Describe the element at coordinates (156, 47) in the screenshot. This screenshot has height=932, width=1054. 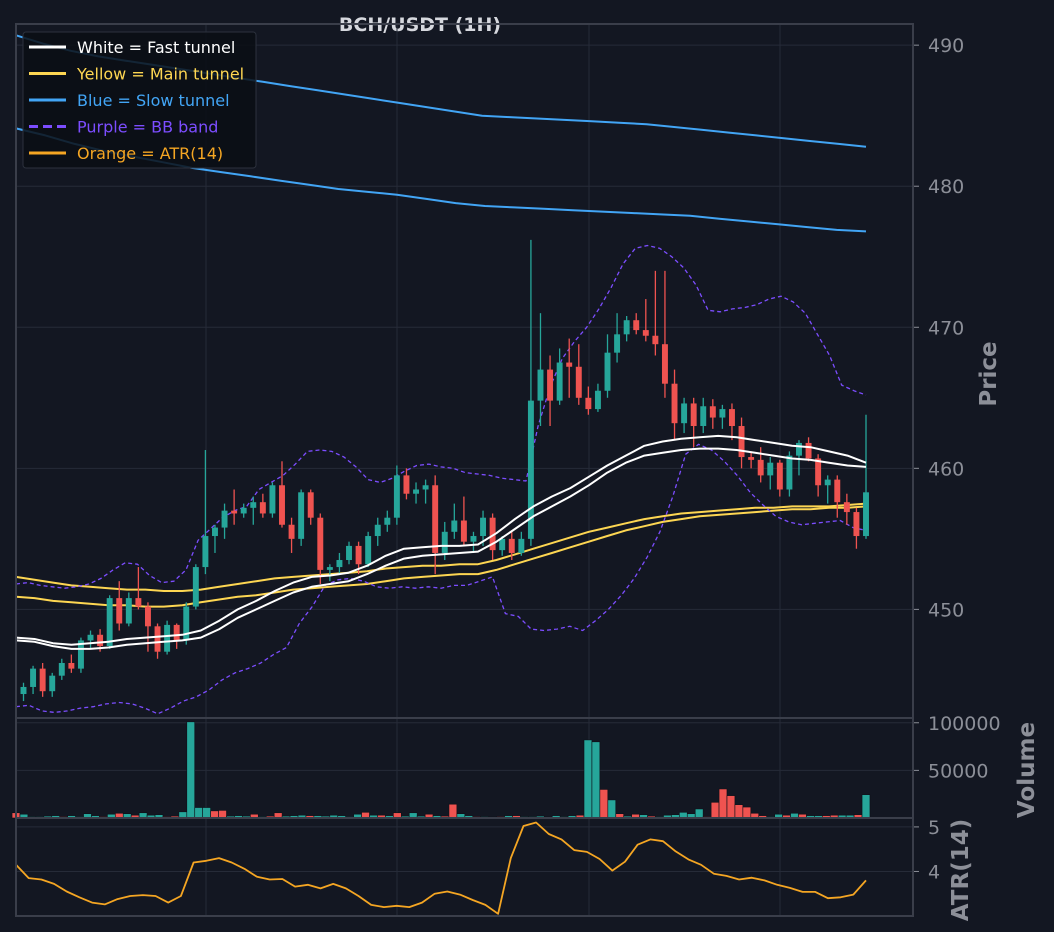
I see `legend-label: White = Fast tunnel` at that location.